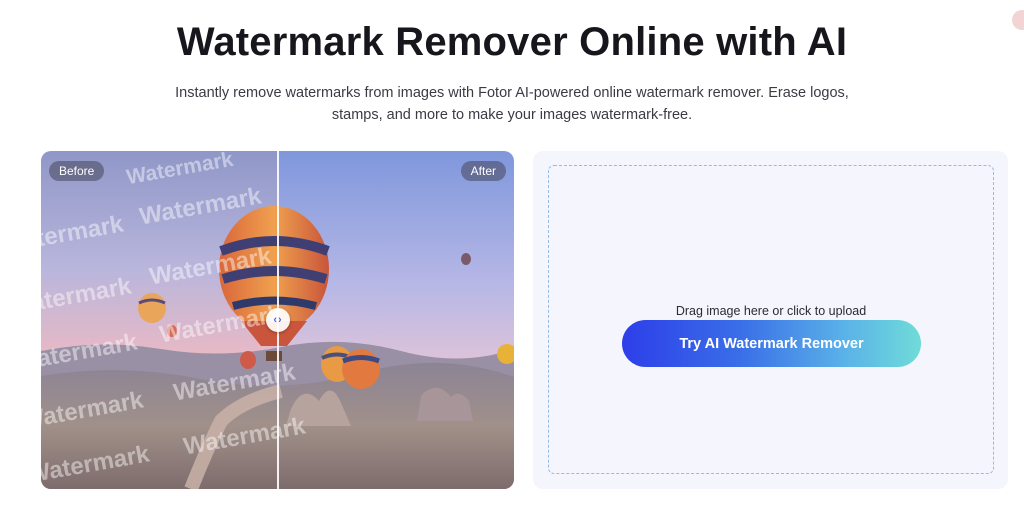 This screenshot has width=1024, height=510. Describe the element at coordinates (771, 343) in the screenshot. I see `try-ai-watermark-remover-button: Try AI Watermark Remover` at that location.